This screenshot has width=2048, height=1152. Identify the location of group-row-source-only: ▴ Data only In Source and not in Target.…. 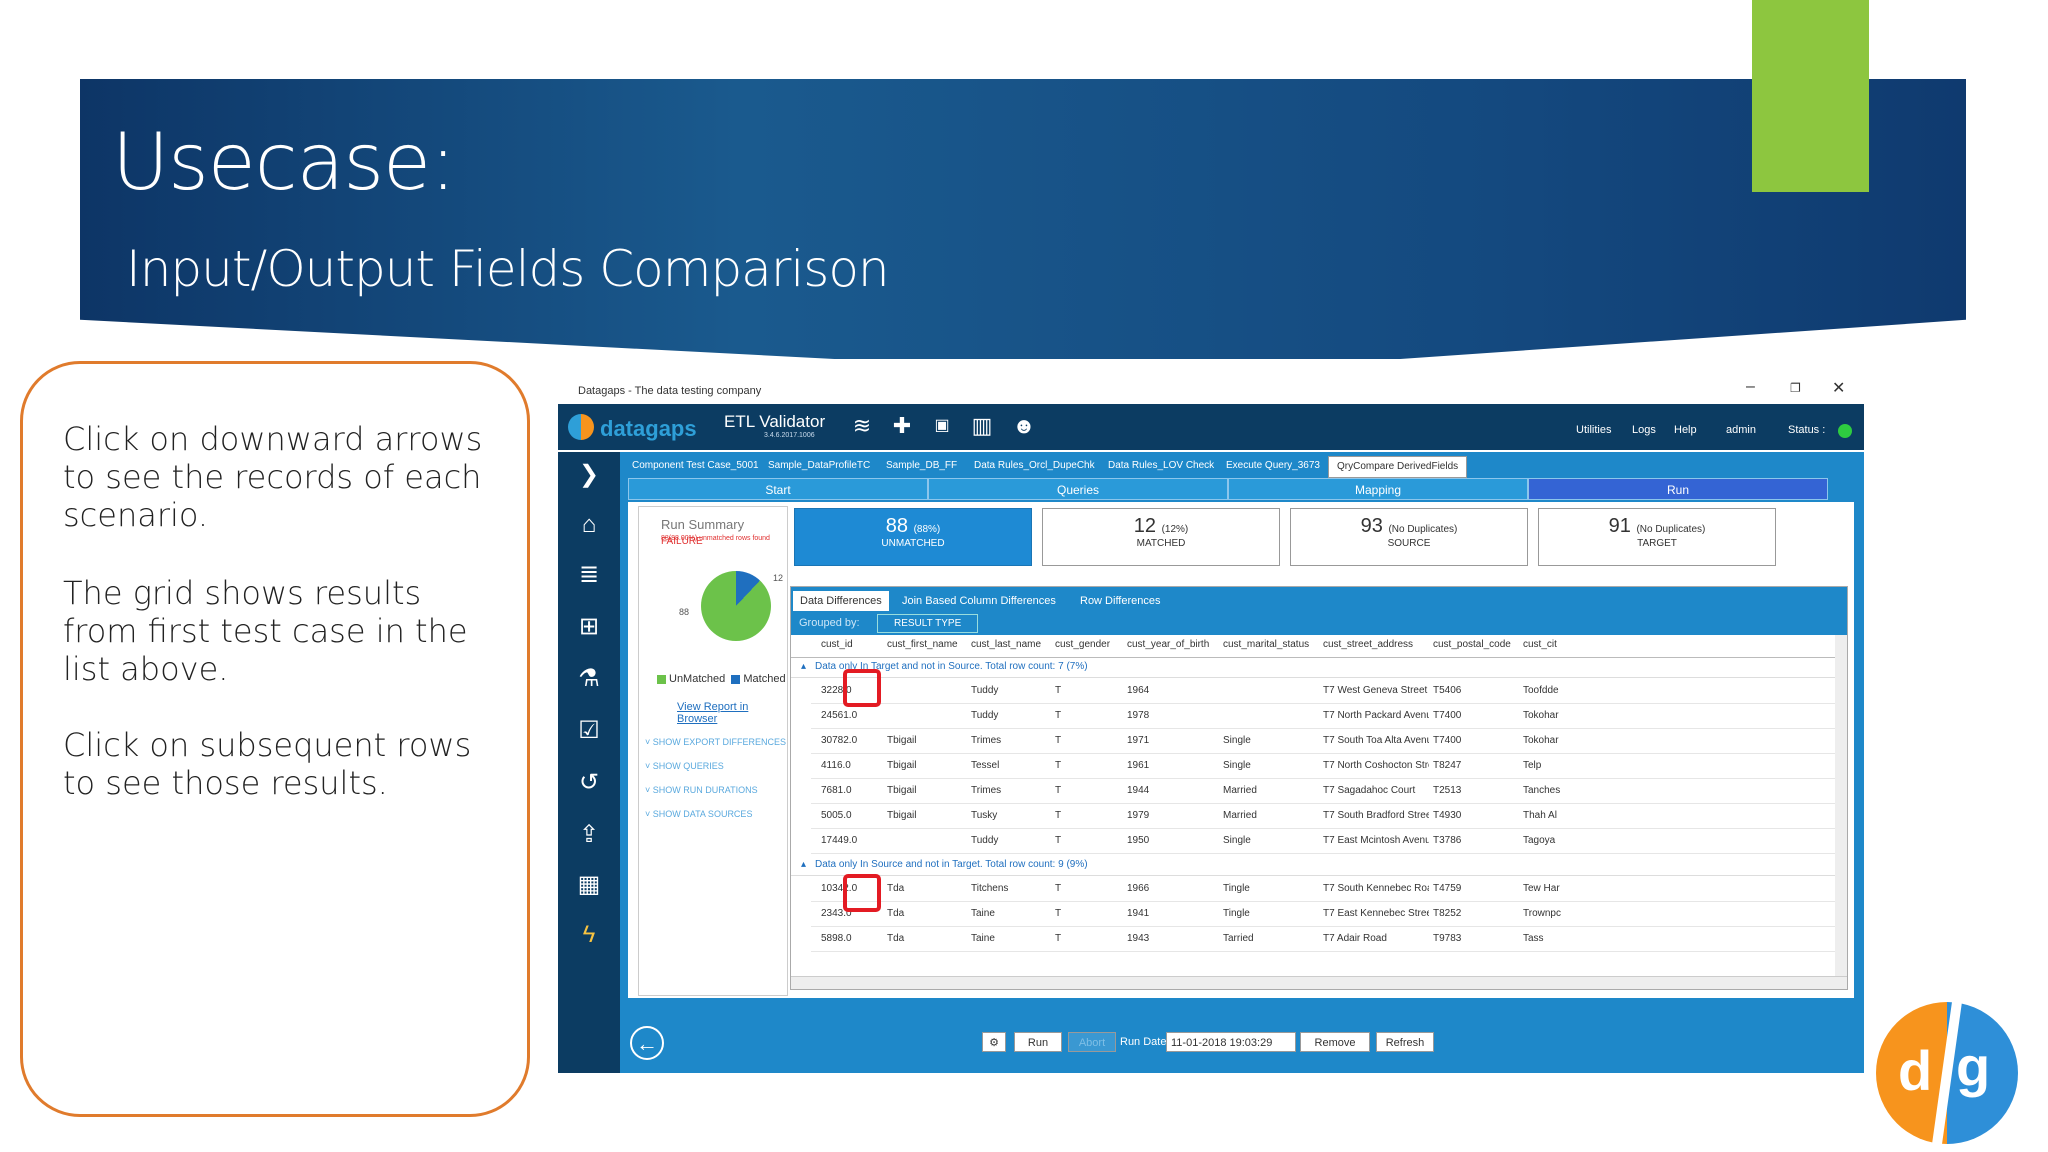
(1314, 865).